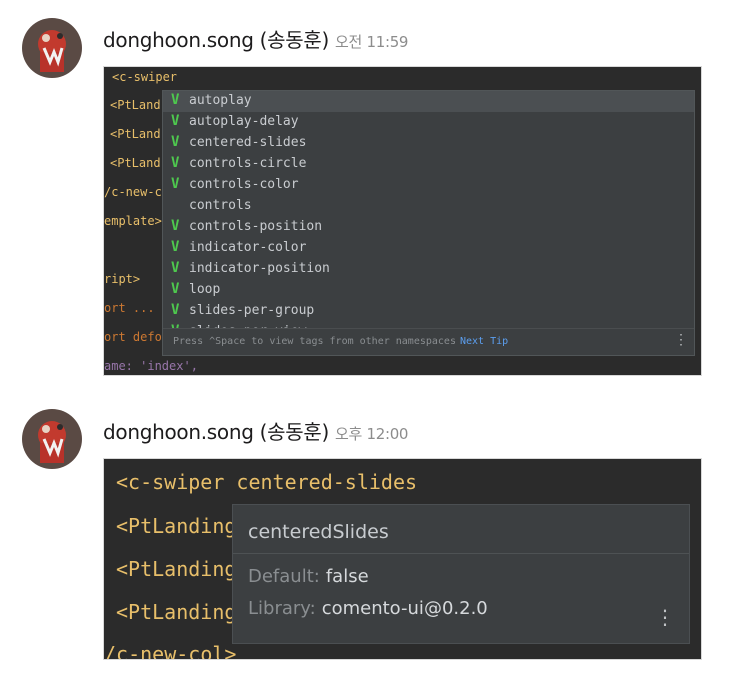 This screenshot has height=686, width=732. I want to click on doc-default-row: Default: false, so click(308, 576).